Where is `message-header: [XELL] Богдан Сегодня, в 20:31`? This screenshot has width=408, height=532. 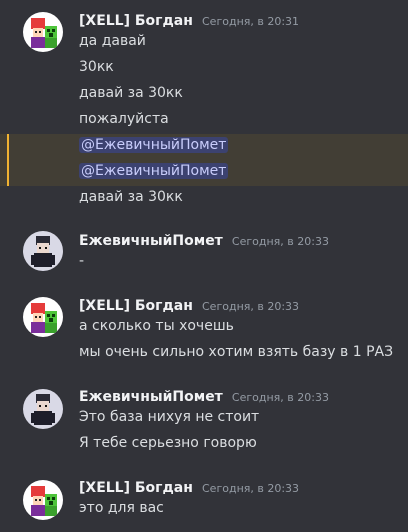 message-header: [XELL] Богдан Сегодня, в 20:31 is located at coordinates (189, 21).